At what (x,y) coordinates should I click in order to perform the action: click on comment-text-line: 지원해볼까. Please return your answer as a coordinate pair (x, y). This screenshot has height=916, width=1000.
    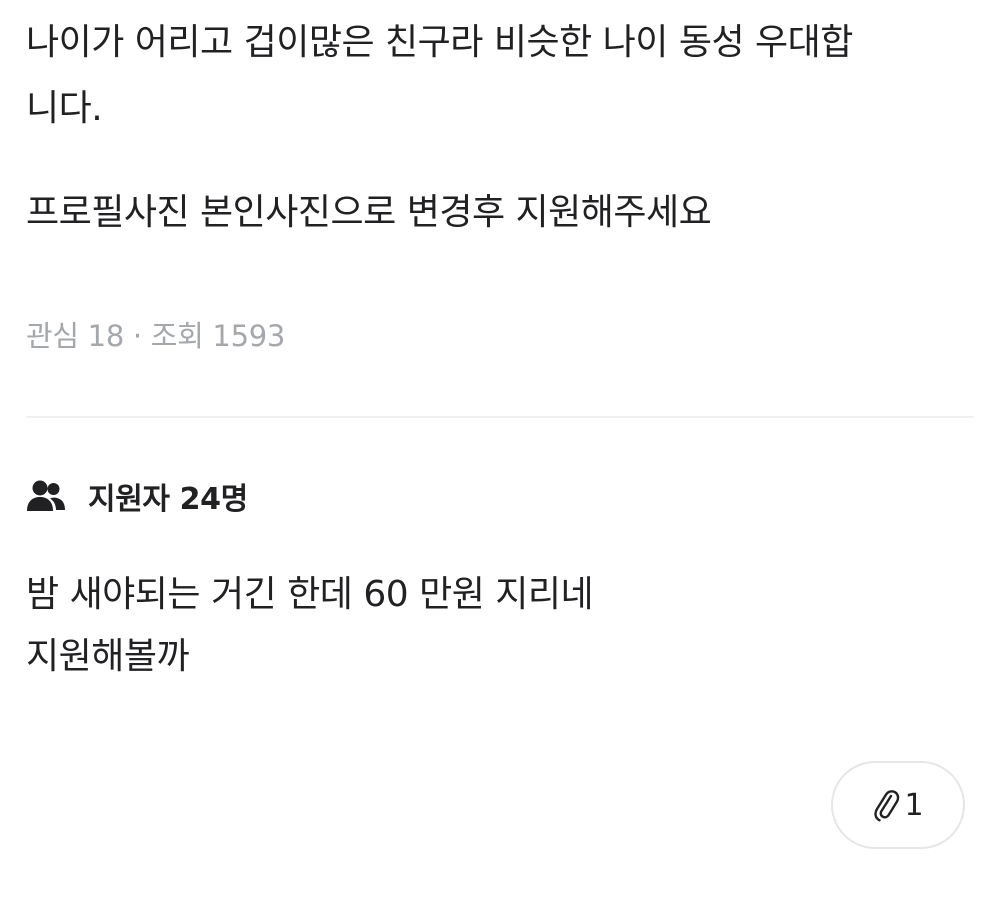
    Looking at the image, I should click on (108, 656).